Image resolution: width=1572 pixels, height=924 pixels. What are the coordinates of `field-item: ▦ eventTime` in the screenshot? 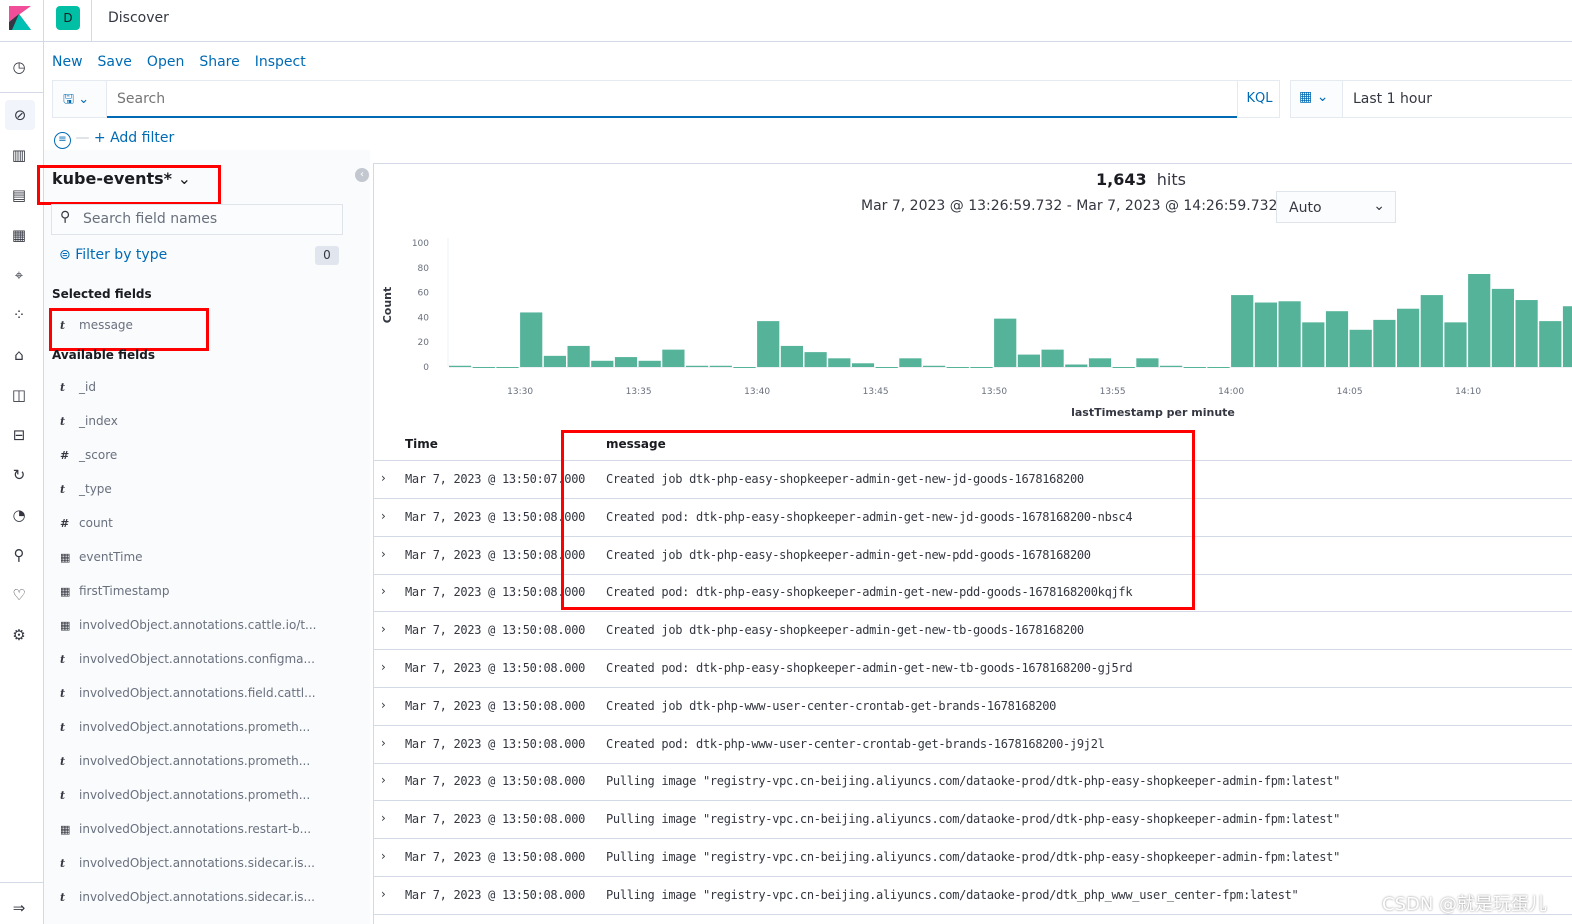 It's located at (210, 557).